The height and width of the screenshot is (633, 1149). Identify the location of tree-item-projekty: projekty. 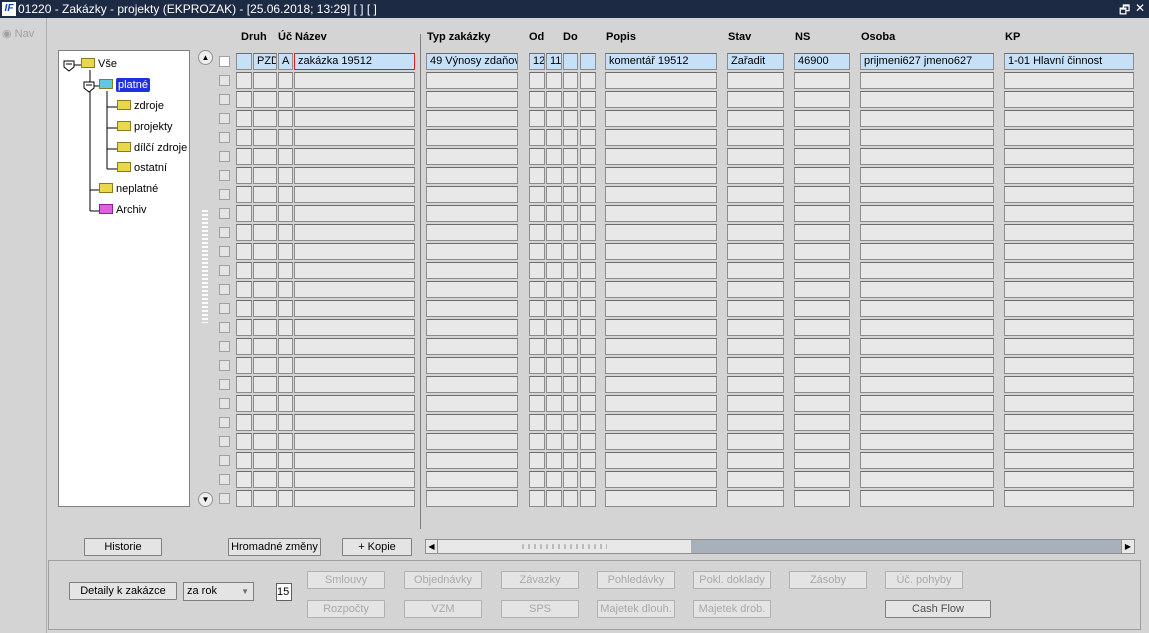
(145, 127).